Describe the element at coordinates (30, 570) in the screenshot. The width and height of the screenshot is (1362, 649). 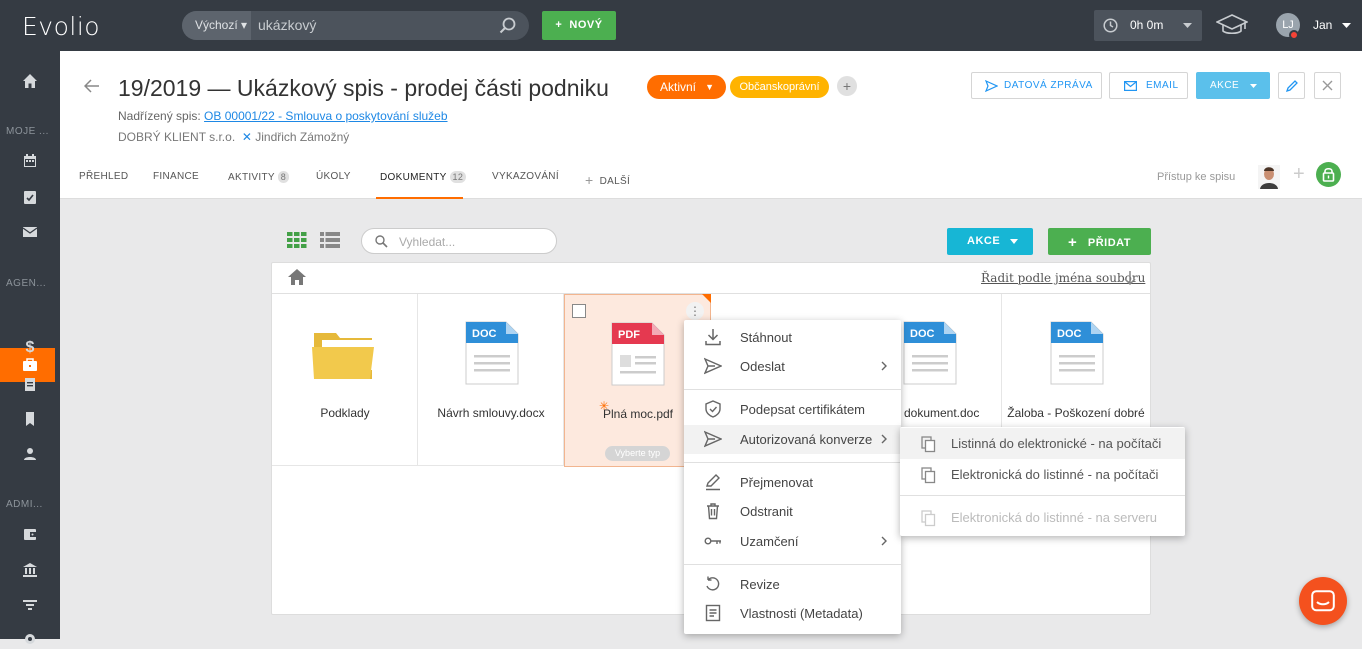
I see `bank-icon` at that location.